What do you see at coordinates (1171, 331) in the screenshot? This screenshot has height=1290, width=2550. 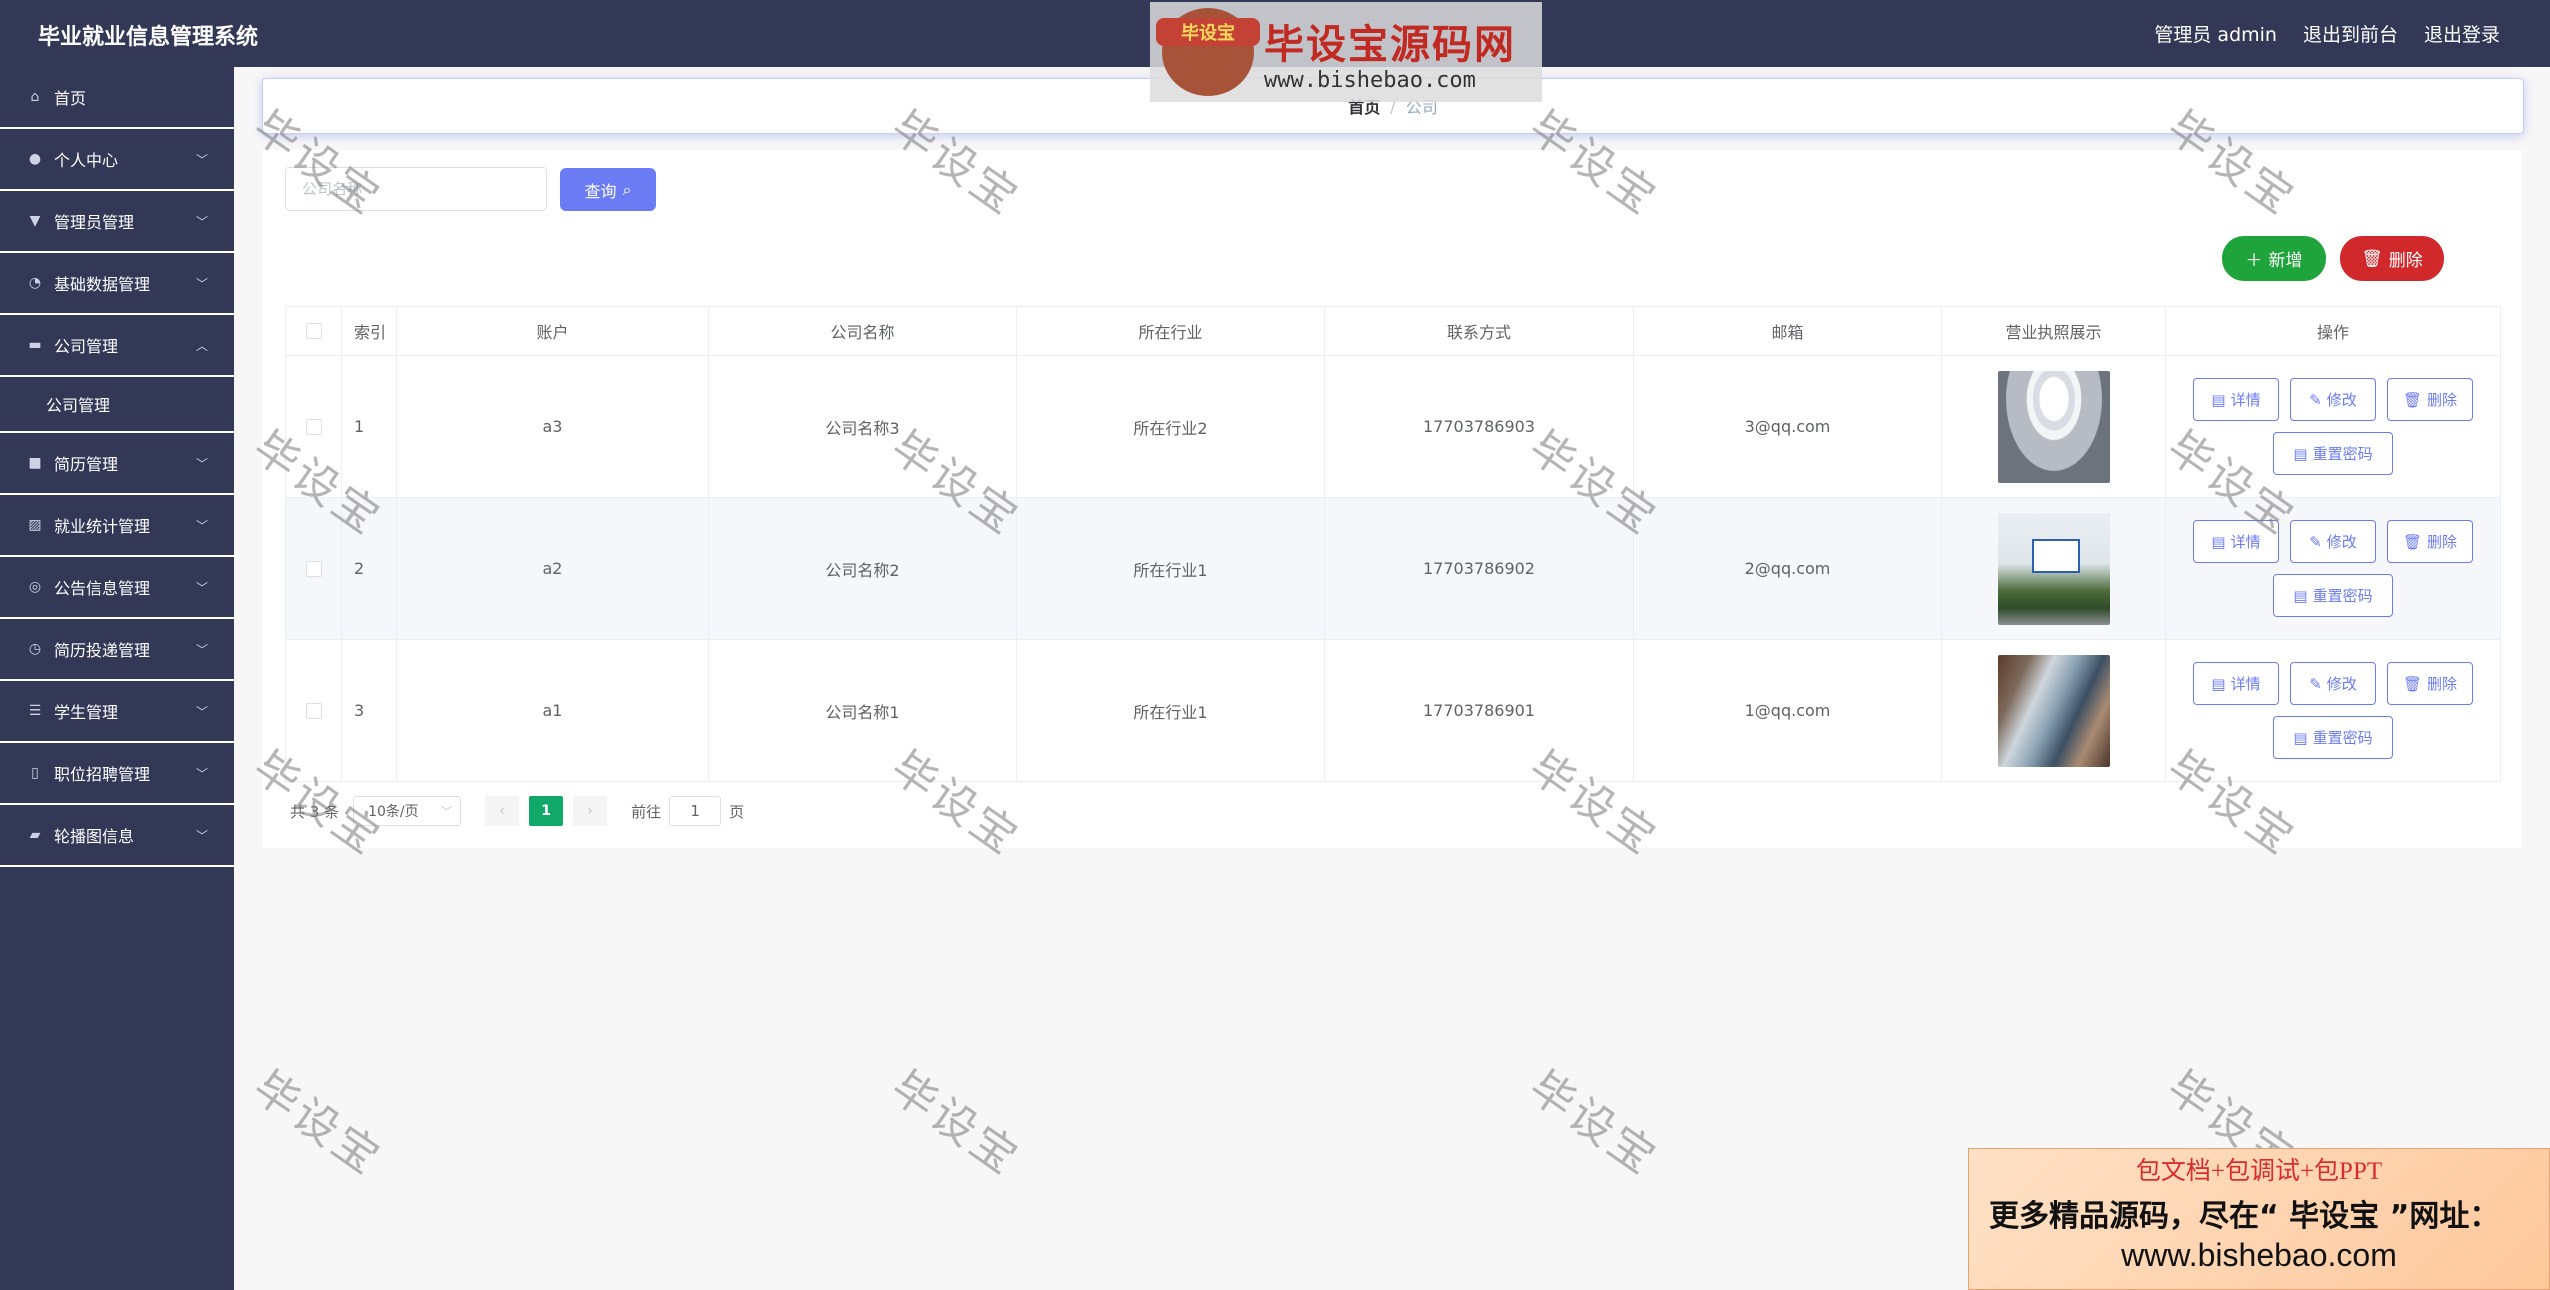 I see `header-industry: 所在行业` at bounding box center [1171, 331].